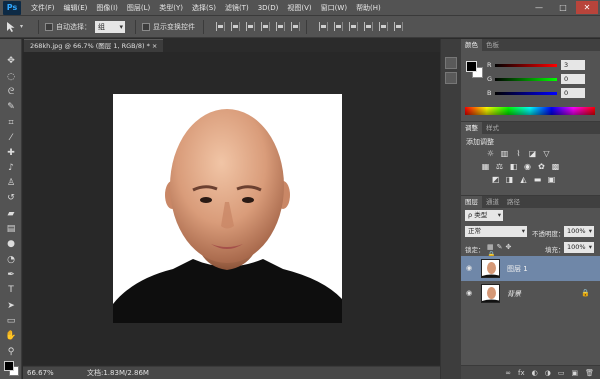  I want to click on document-tab: 268kh.jpg @ 66.7% (图层 1, RGB/8) * ×, so click(94, 45).